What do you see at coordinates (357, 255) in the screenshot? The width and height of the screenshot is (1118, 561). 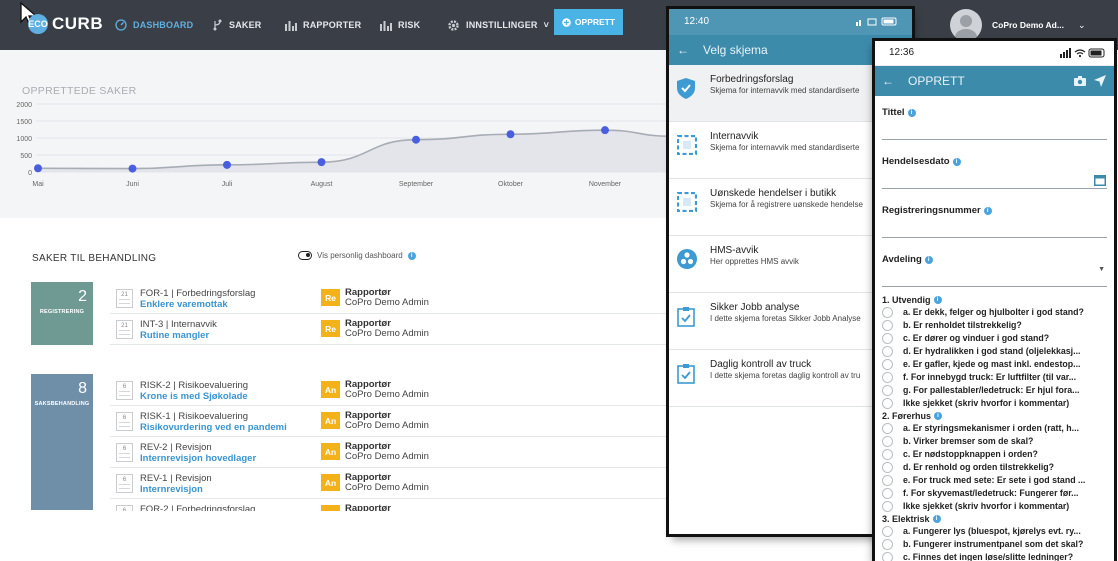 I see `personal-dashboard-toggle: Vis personlig dashboard i` at bounding box center [357, 255].